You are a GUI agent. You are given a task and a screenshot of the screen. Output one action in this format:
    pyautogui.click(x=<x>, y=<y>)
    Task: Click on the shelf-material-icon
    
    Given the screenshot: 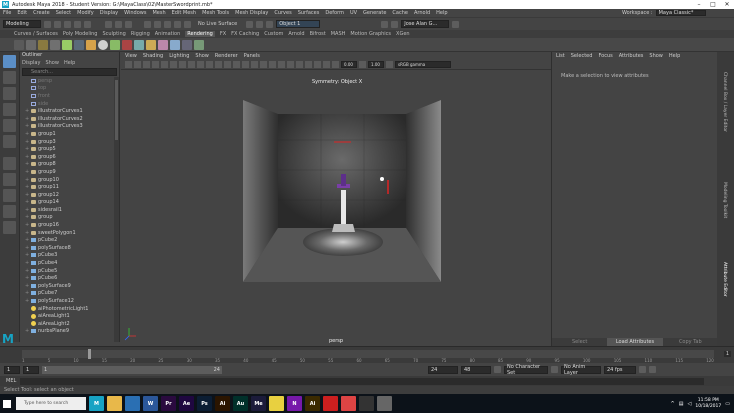 What is the action you would take?
    pyautogui.click(x=199, y=44)
    